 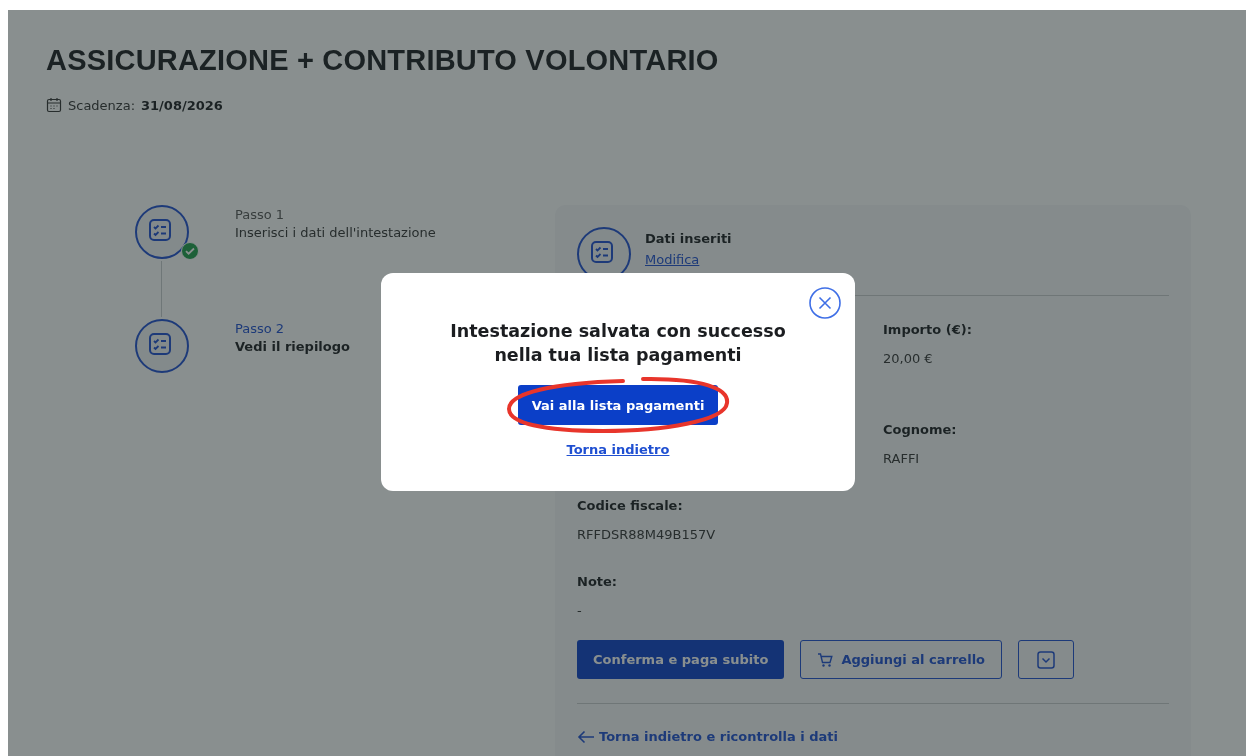 I want to click on chevron-down-icon, so click(x=1046, y=659).